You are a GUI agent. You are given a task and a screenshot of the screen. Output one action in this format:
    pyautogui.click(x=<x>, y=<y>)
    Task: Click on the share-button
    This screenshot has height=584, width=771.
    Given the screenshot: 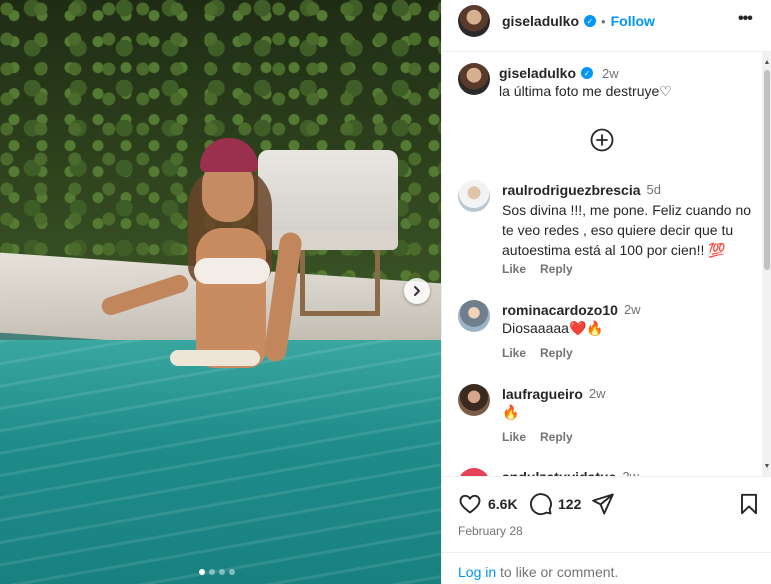 What is the action you would take?
    pyautogui.click(x=603, y=504)
    